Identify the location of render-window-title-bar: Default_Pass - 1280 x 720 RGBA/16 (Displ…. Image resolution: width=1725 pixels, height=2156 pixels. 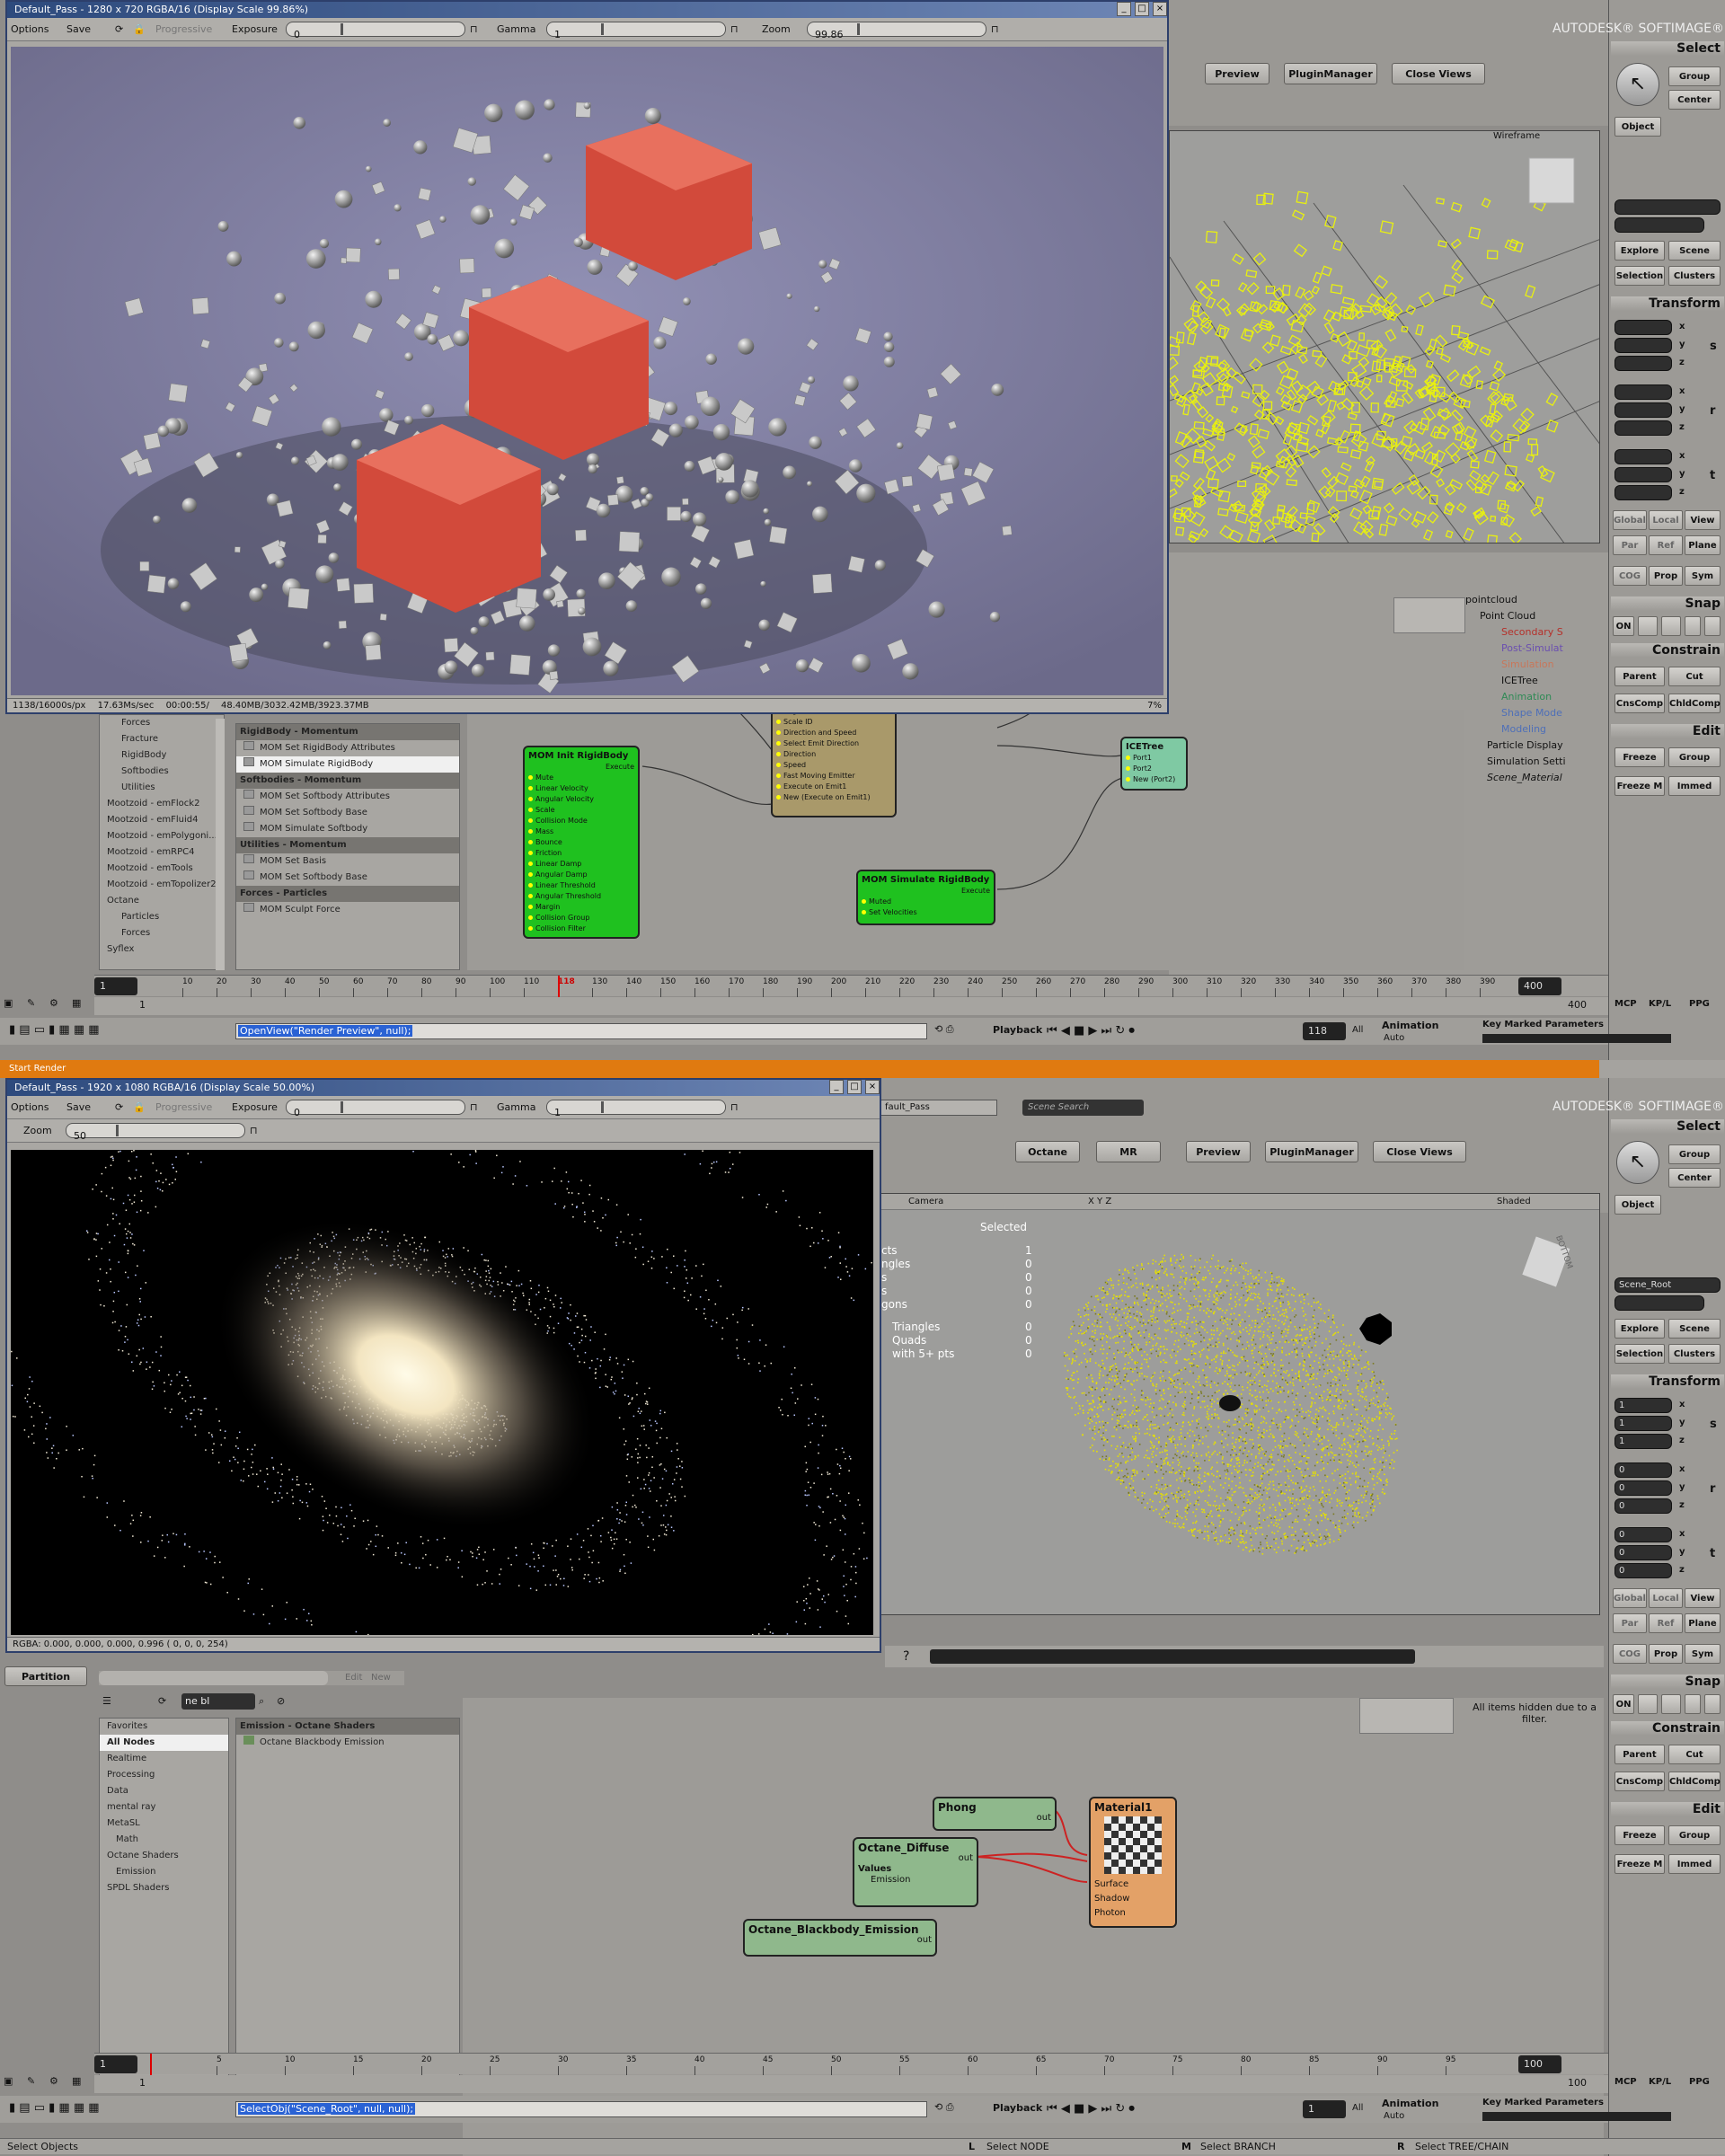
(587, 10).